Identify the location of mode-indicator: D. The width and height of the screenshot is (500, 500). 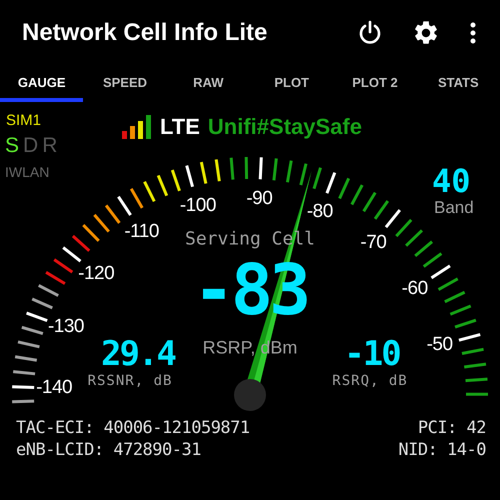
(30, 146).